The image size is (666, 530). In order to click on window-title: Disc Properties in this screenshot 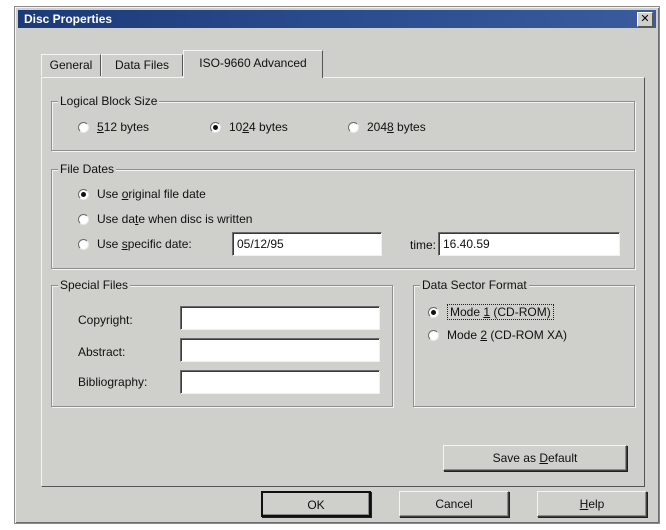, I will do `click(68, 19)`.